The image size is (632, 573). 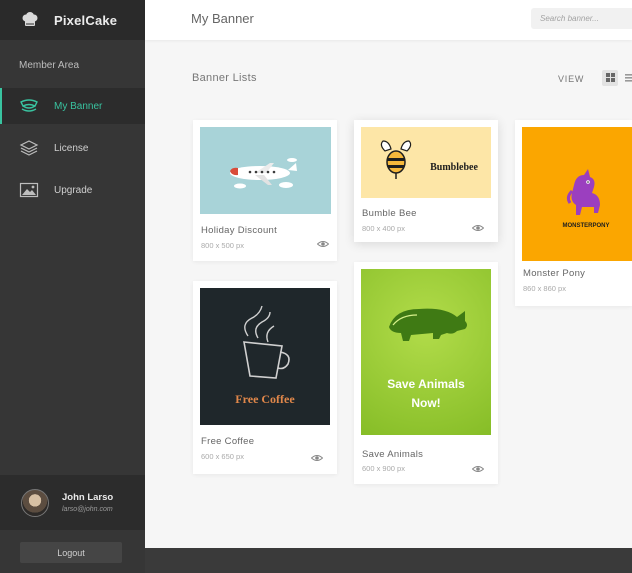 I want to click on banner-thumbnail: Free Coffee, so click(x=265, y=356).